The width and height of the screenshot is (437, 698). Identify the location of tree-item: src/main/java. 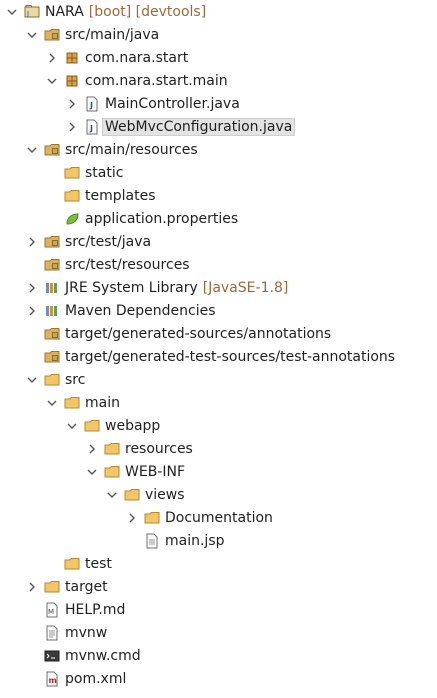
(92, 34).